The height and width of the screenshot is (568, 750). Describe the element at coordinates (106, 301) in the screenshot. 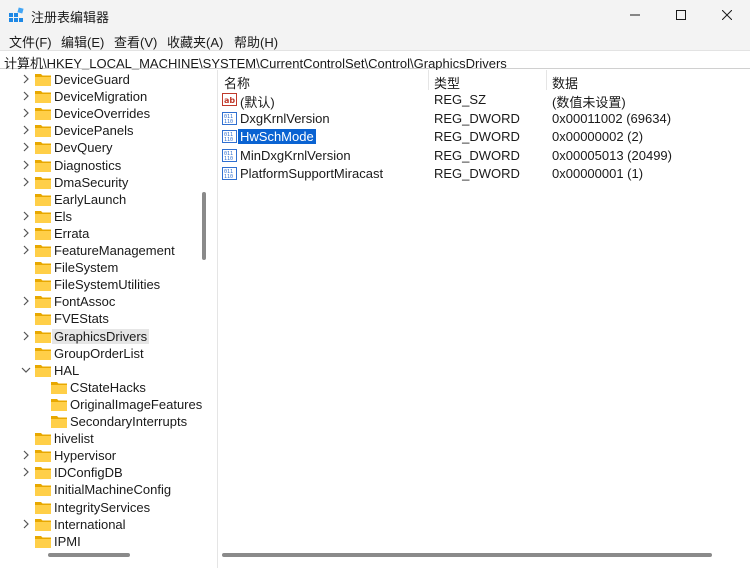

I see `tree-item: FontAssoc` at that location.